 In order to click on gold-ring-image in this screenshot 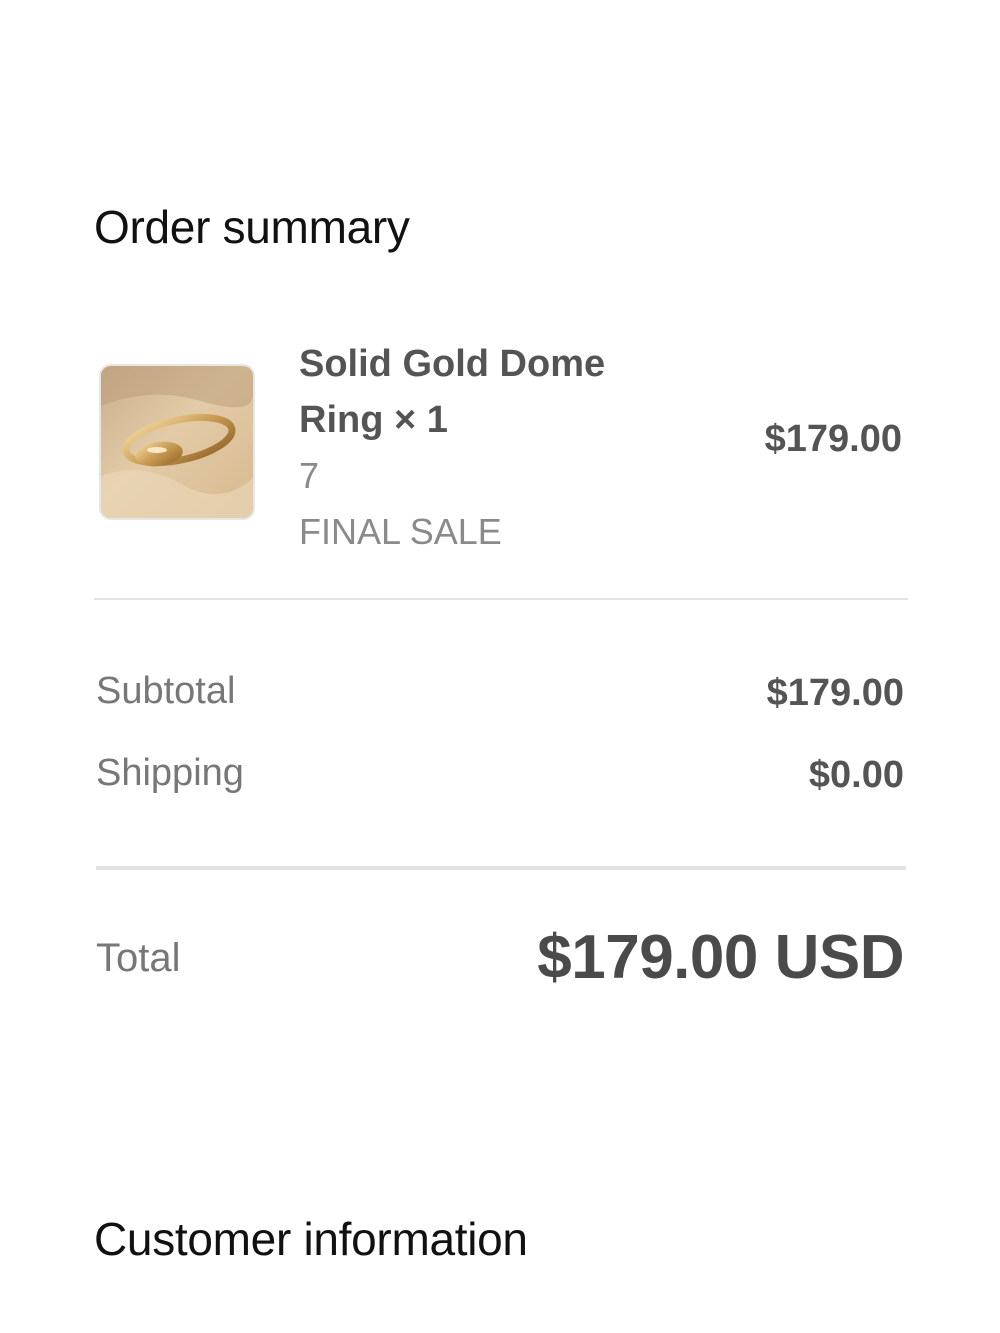, I will do `click(177, 442)`.